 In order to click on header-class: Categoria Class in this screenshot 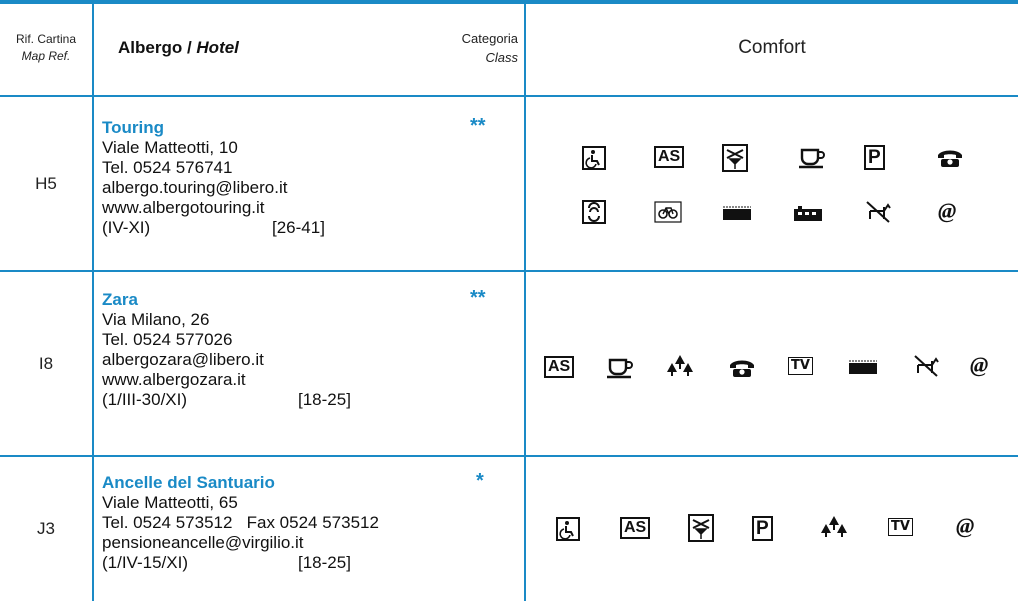, I will do `click(472, 48)`.